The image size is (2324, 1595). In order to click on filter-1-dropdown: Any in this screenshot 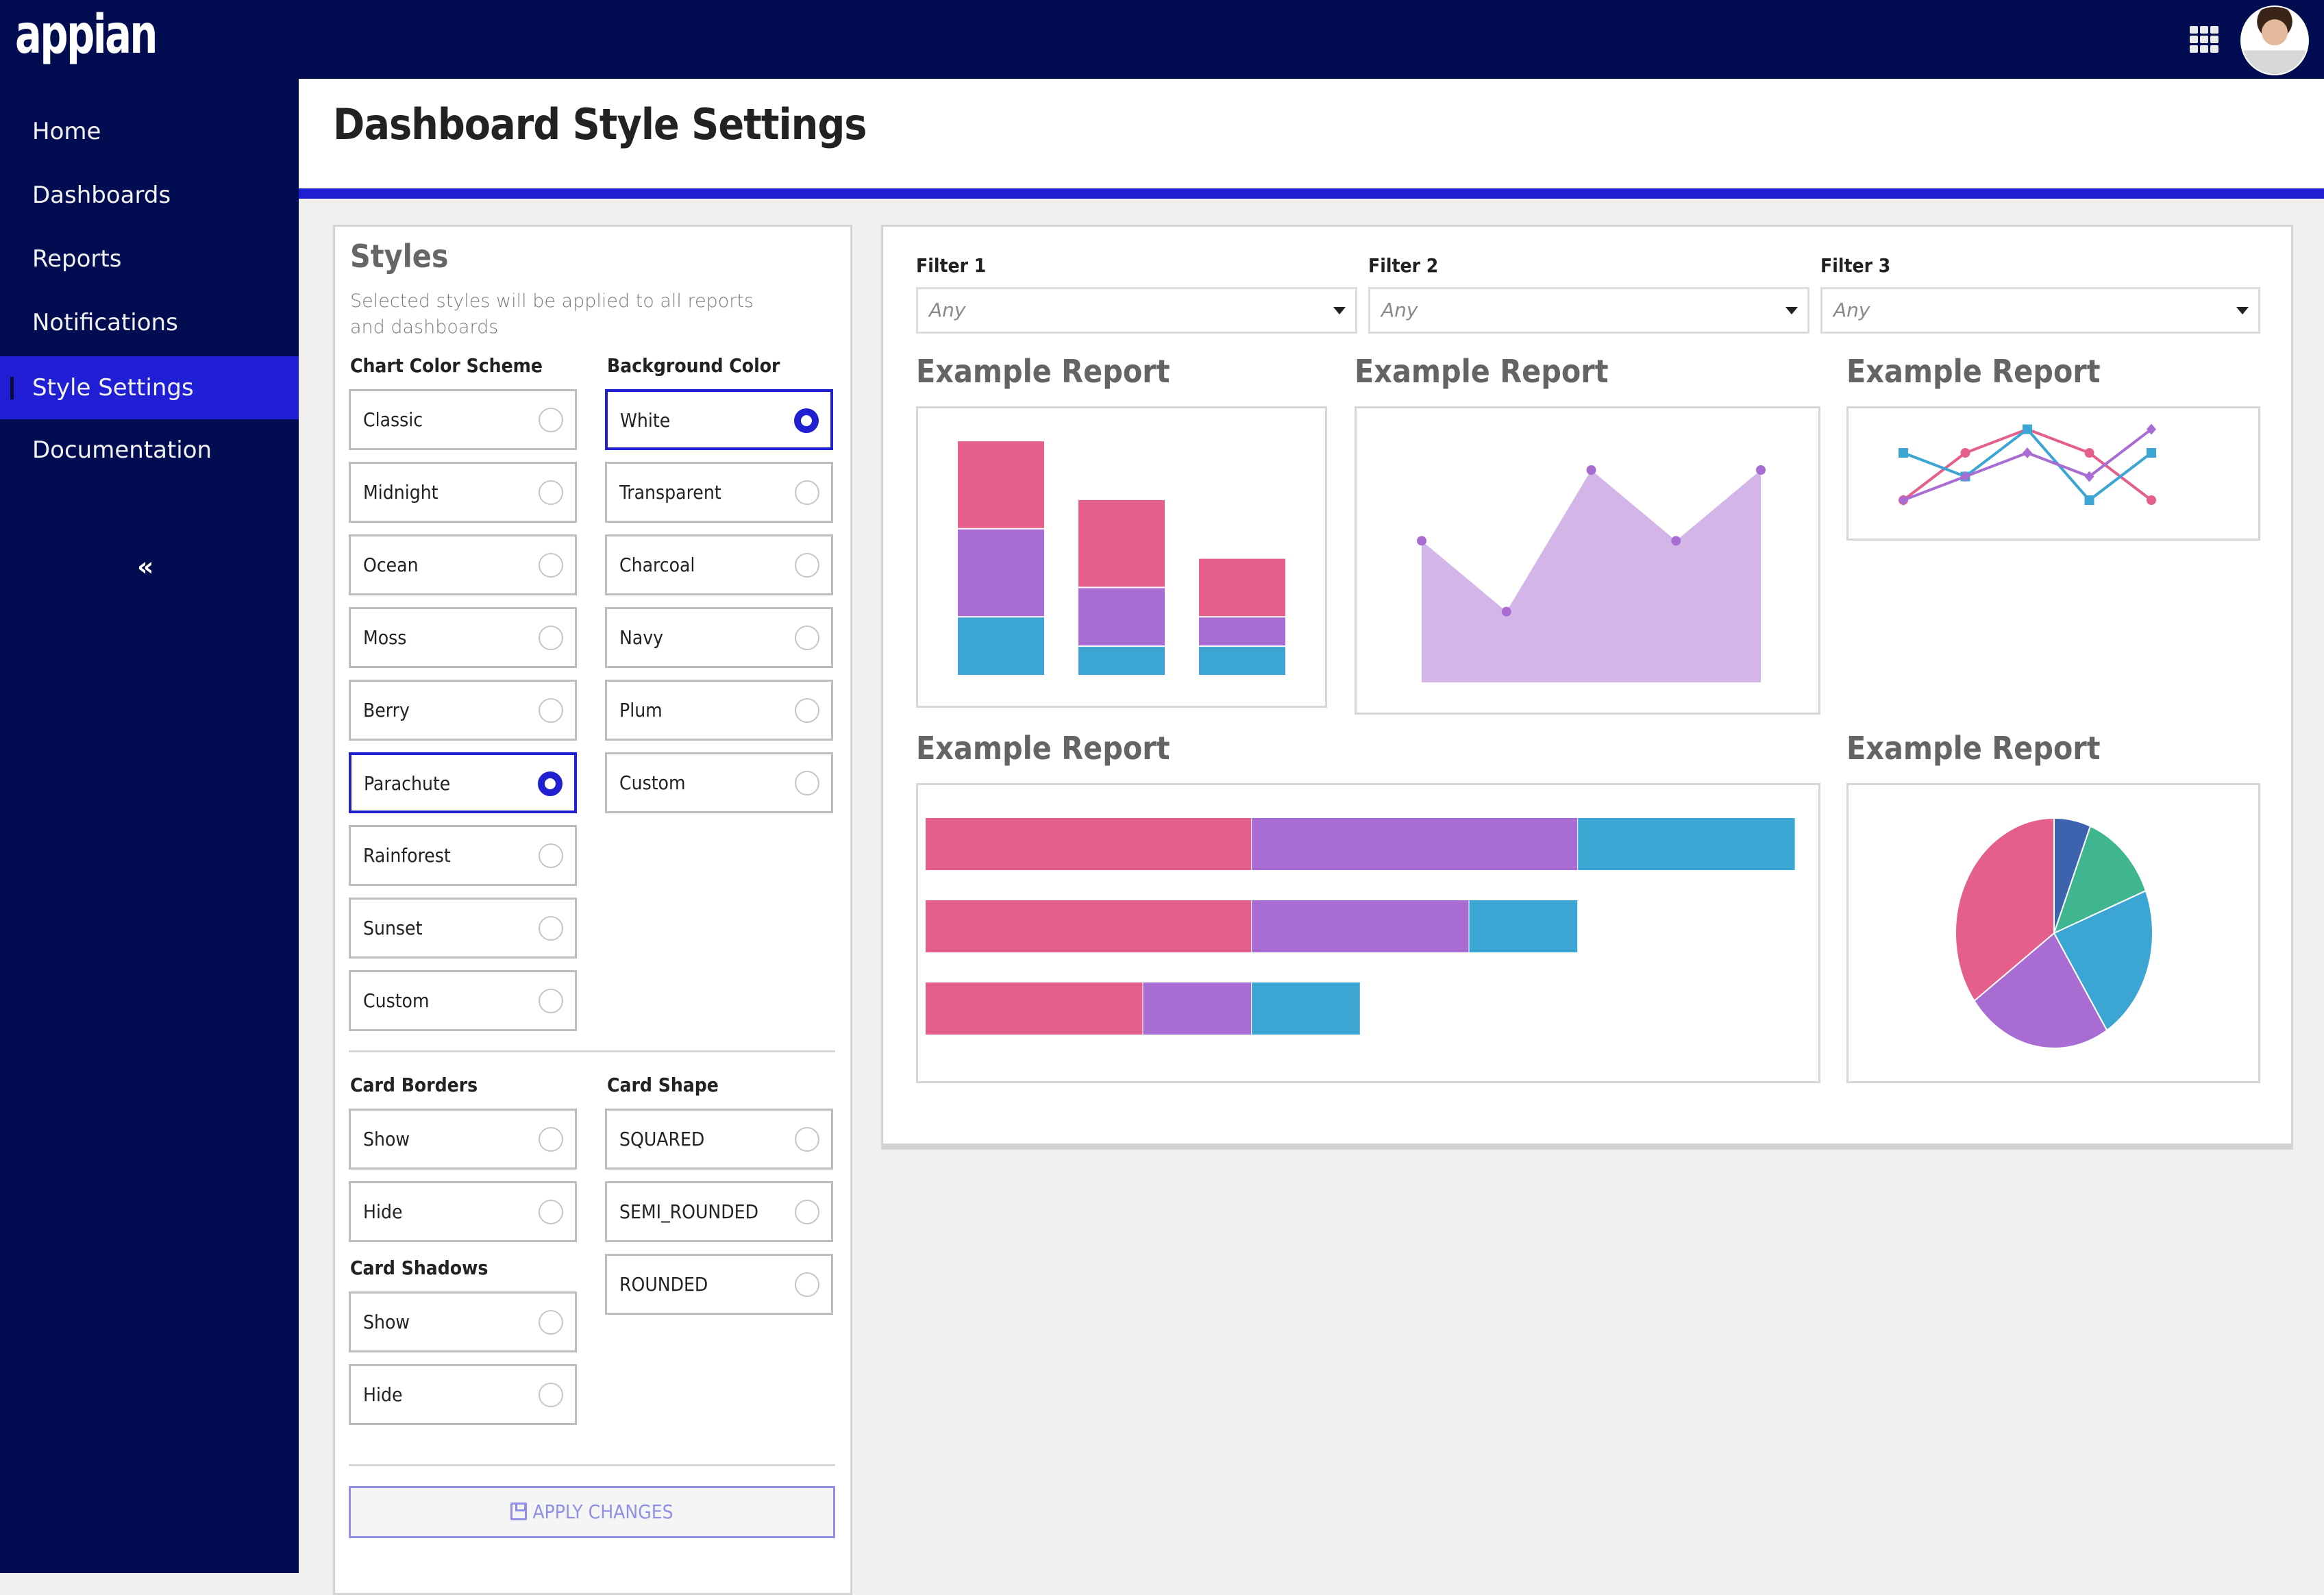, I will do `click(1136, 311)`.